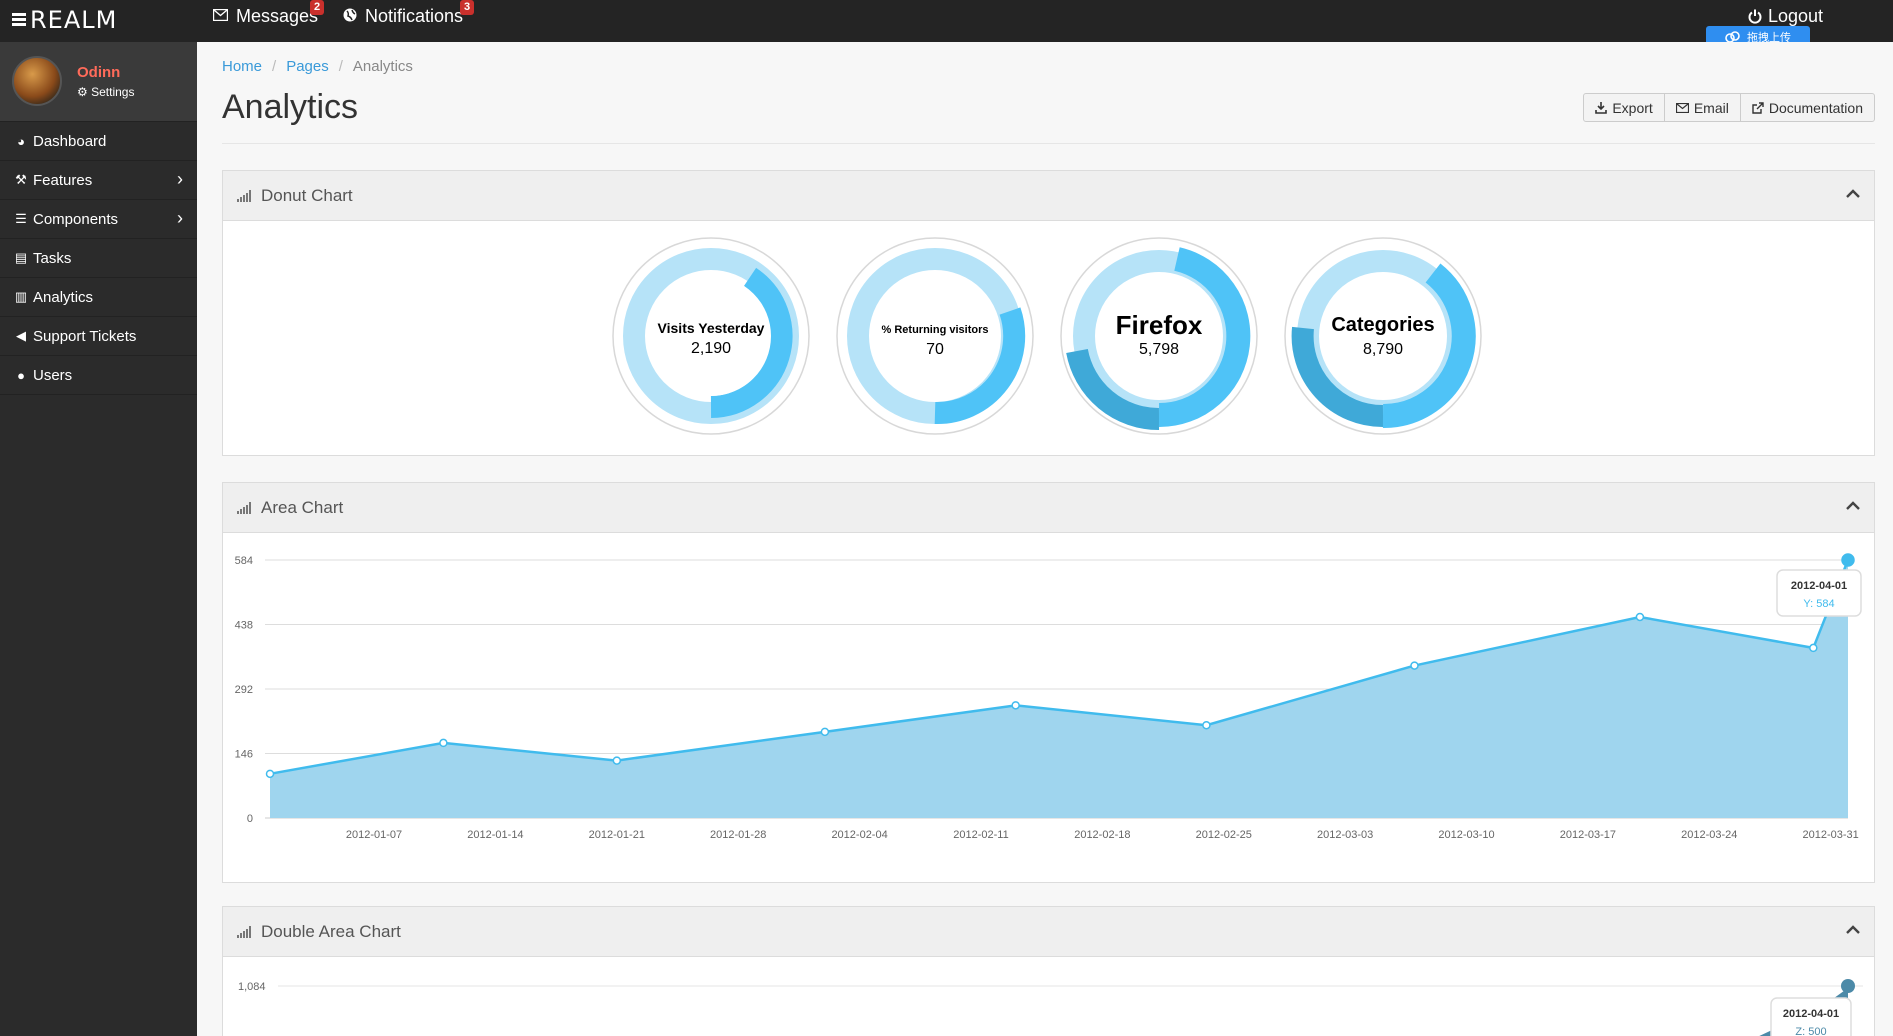 This screenshot has height=1036, width=1893. I want to click on panel-header: Double Area Chart, so click(1048, 932).